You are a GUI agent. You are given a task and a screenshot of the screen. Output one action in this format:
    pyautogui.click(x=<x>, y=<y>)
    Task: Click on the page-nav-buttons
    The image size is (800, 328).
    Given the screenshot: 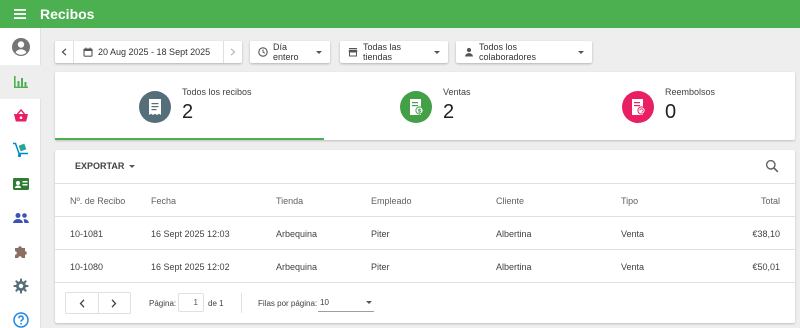 What is the action you would take?
    pyautogui.click(x=98, y=303)
    